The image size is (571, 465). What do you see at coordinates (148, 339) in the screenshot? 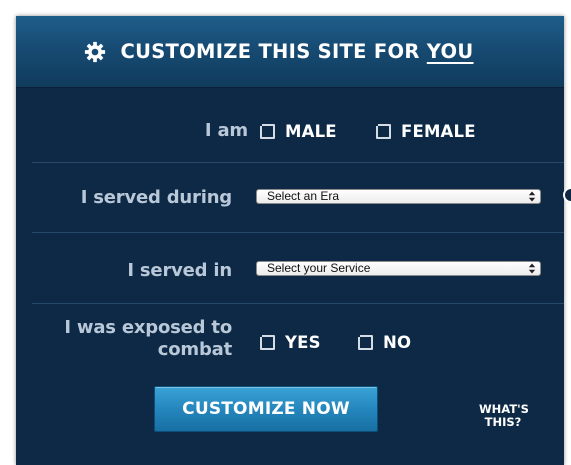
I see `combat-label: I was exposed to combat` at bounding box center [148, 339].